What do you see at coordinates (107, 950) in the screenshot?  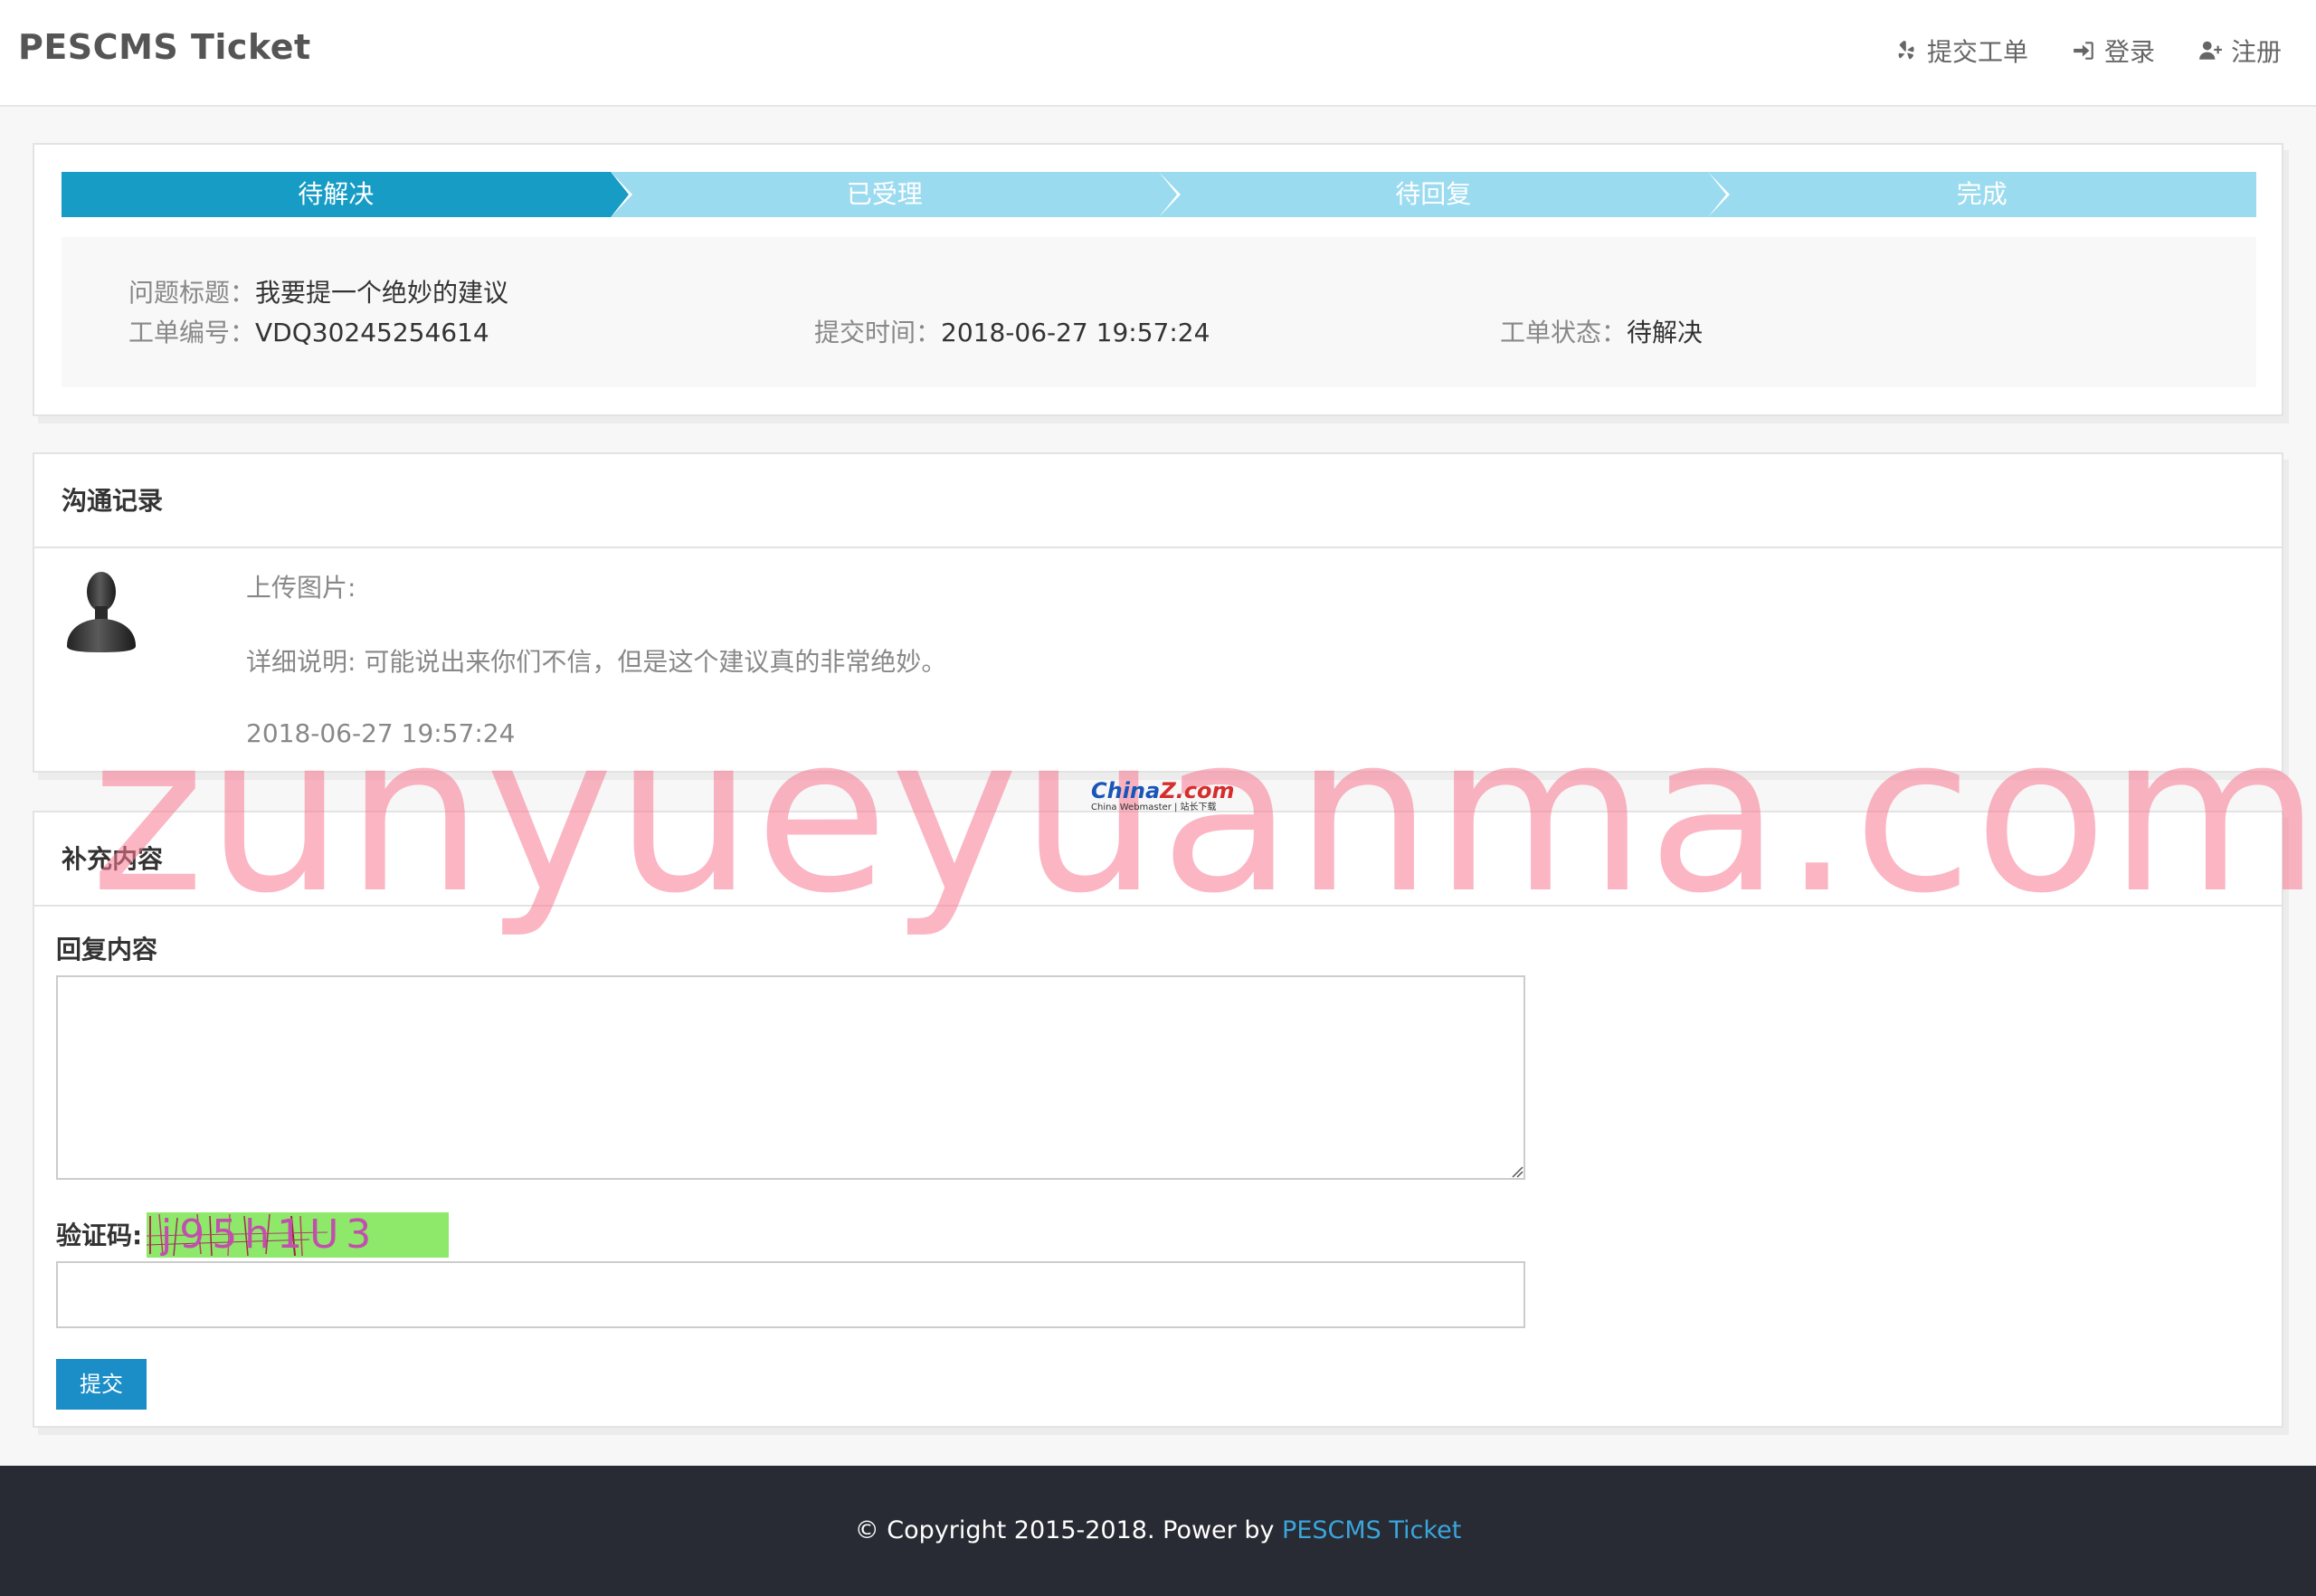 I see `reply-content-label: 回复内容` at bounding box center [107, 950].